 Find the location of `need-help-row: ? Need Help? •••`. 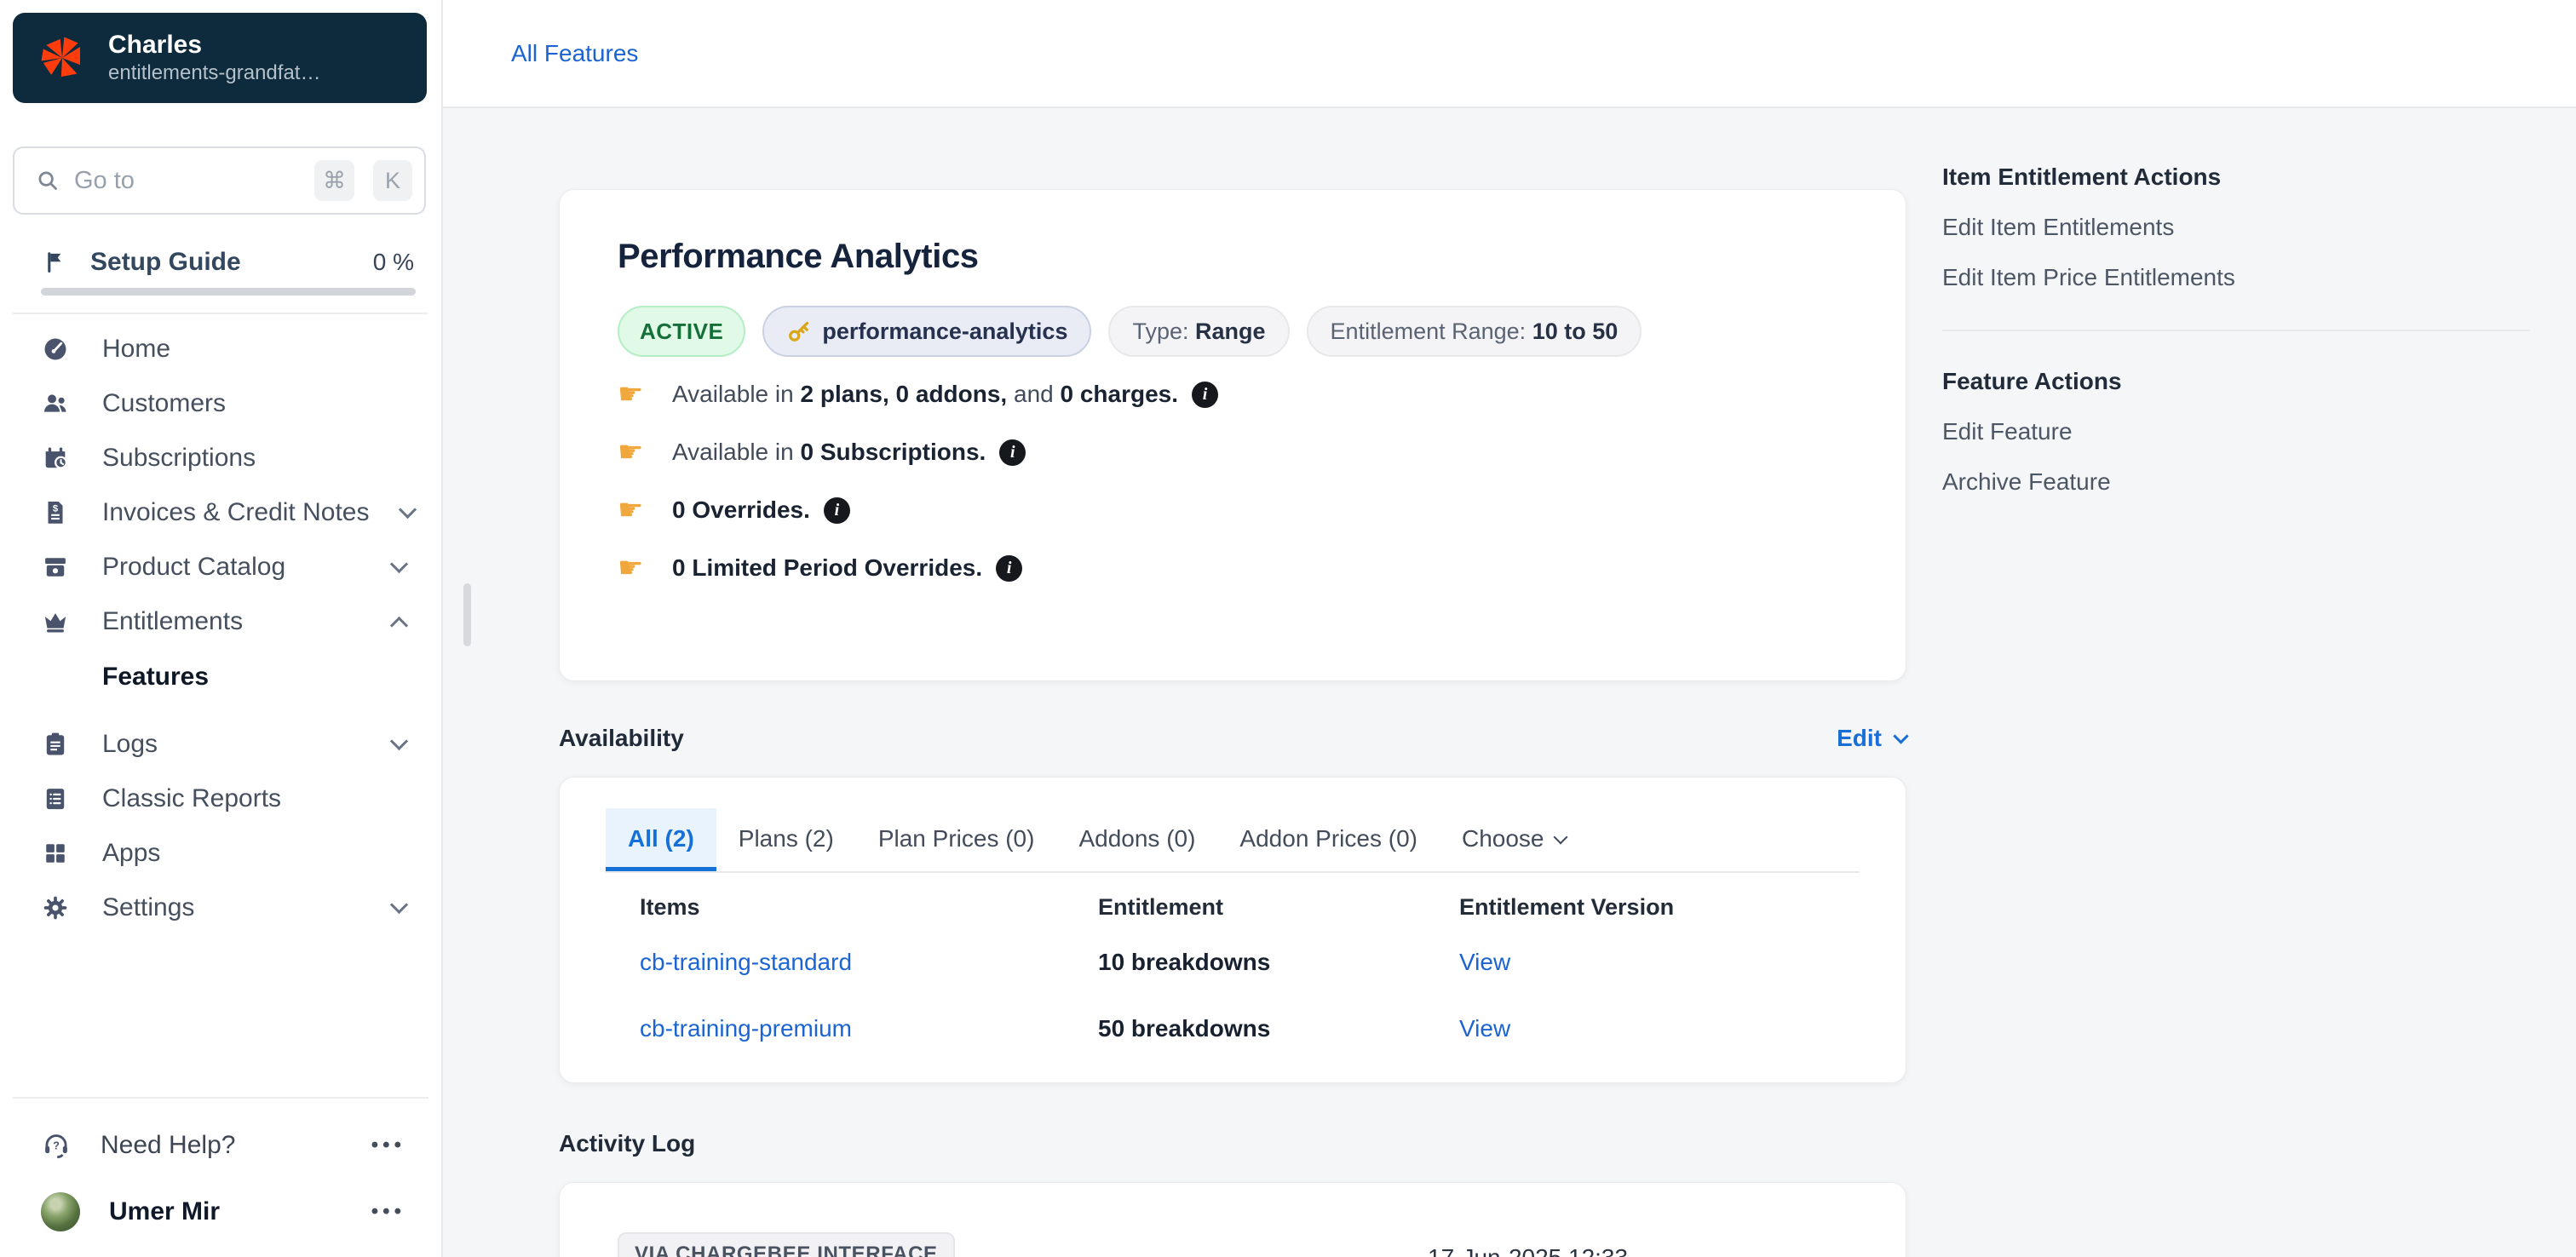

need-help-row: ? Need Help? ••• is located at coordinates (221, 1145).